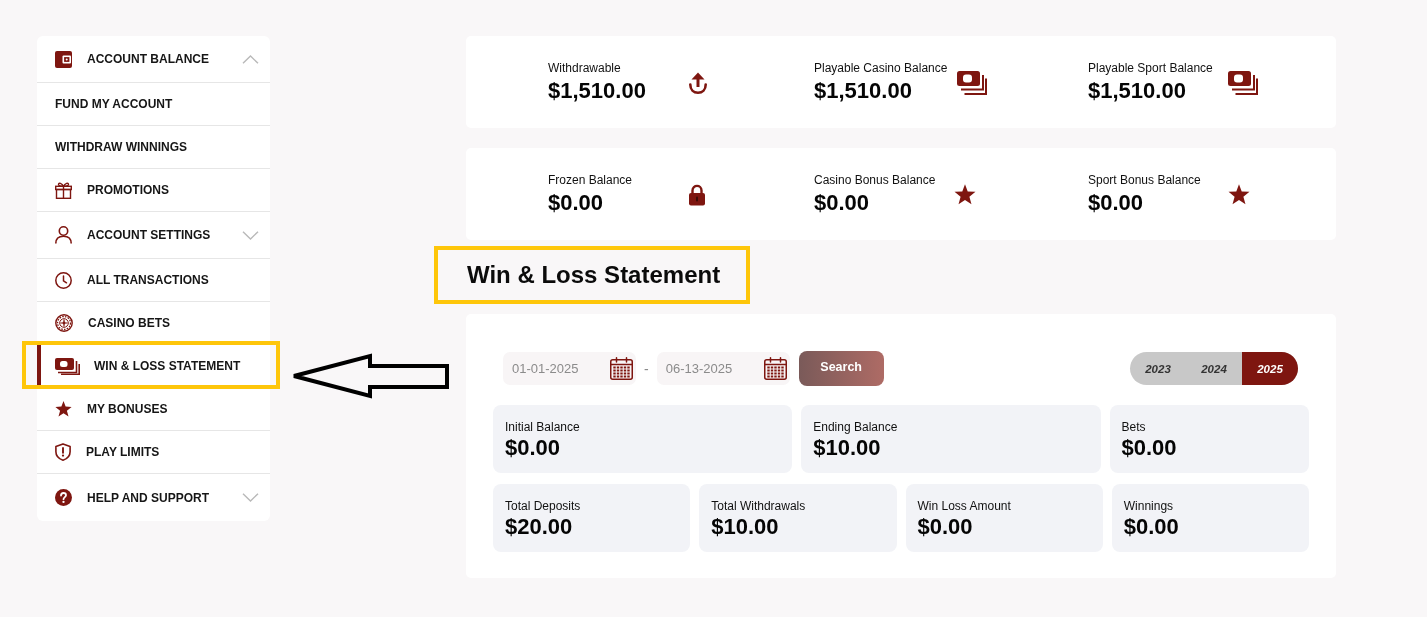 The height and width of the screenshot is (617, 1427). Describe the element at coordinates (1151, 68) in the screenshot. I see `balance-label: Playable Sport Balance` at that location.